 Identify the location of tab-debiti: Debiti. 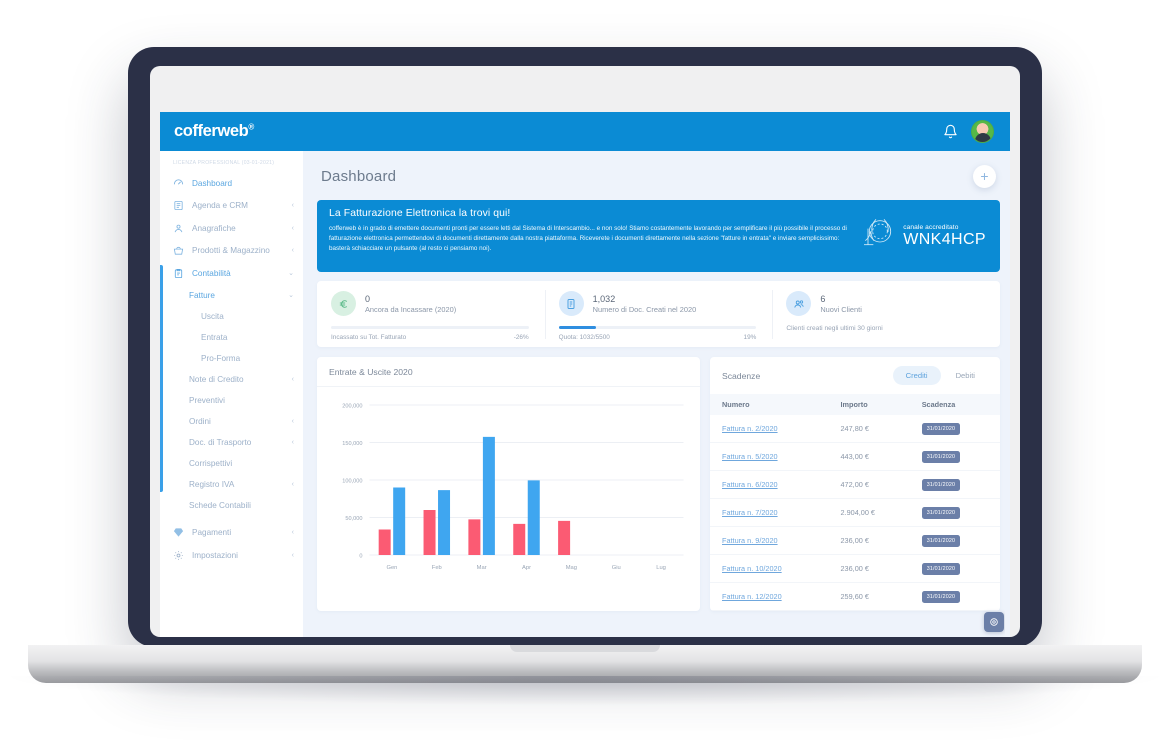
(965, 375).